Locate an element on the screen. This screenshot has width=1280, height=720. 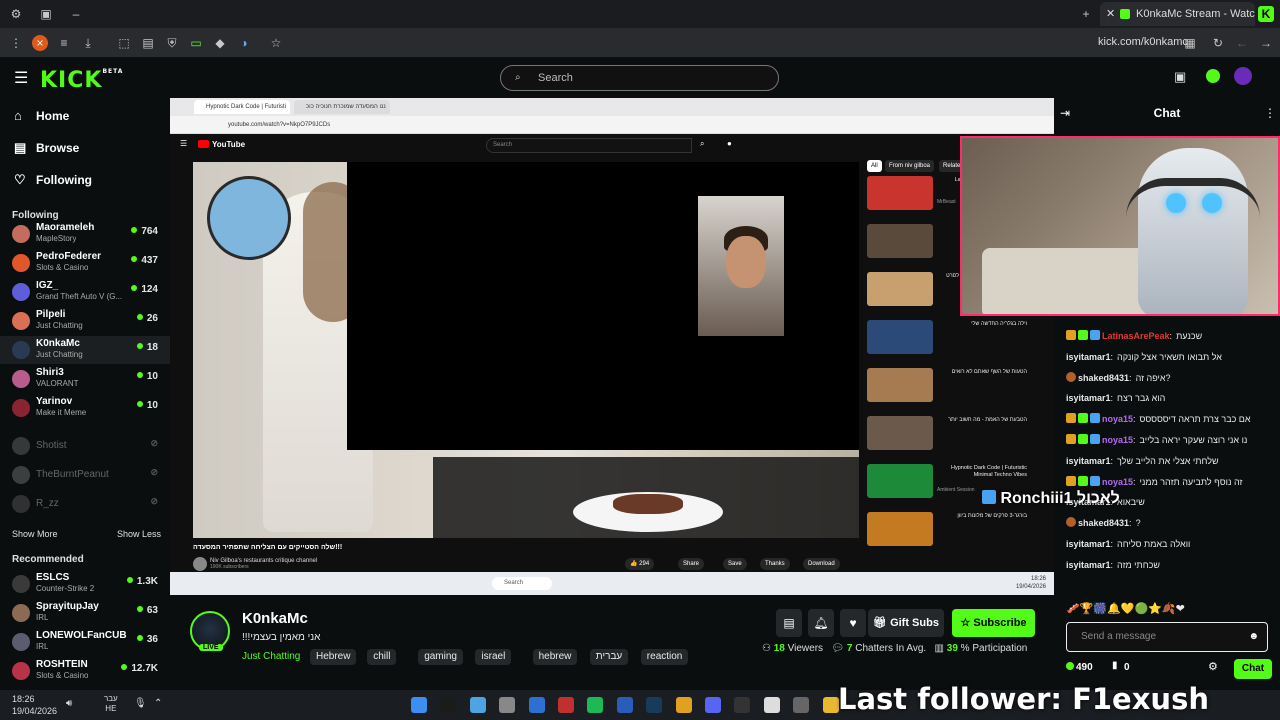
stream-tag: gaming is located at coordinates (440, 657).